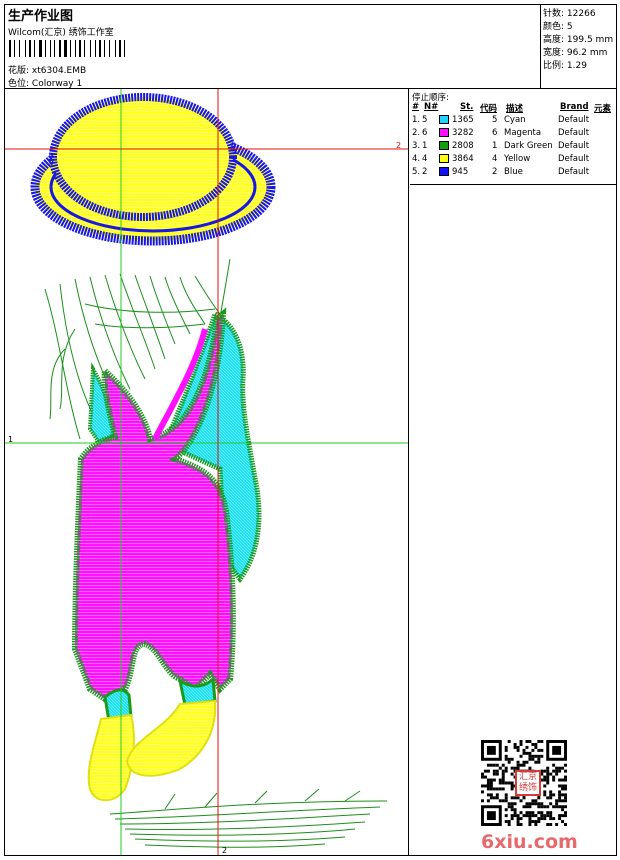 The width and height of the screenshot is (620, 860). Describe the element at coordinates (463, 133) in the screenshot. I see `row-stitches: 3282` at that location.